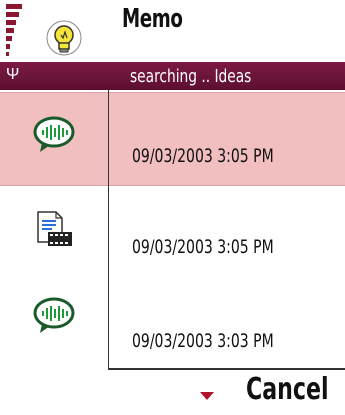 Image resolution: width=345 pixels, height=415 pixels. I want to click on antenna-icon: Ψ, so click(13, 74).